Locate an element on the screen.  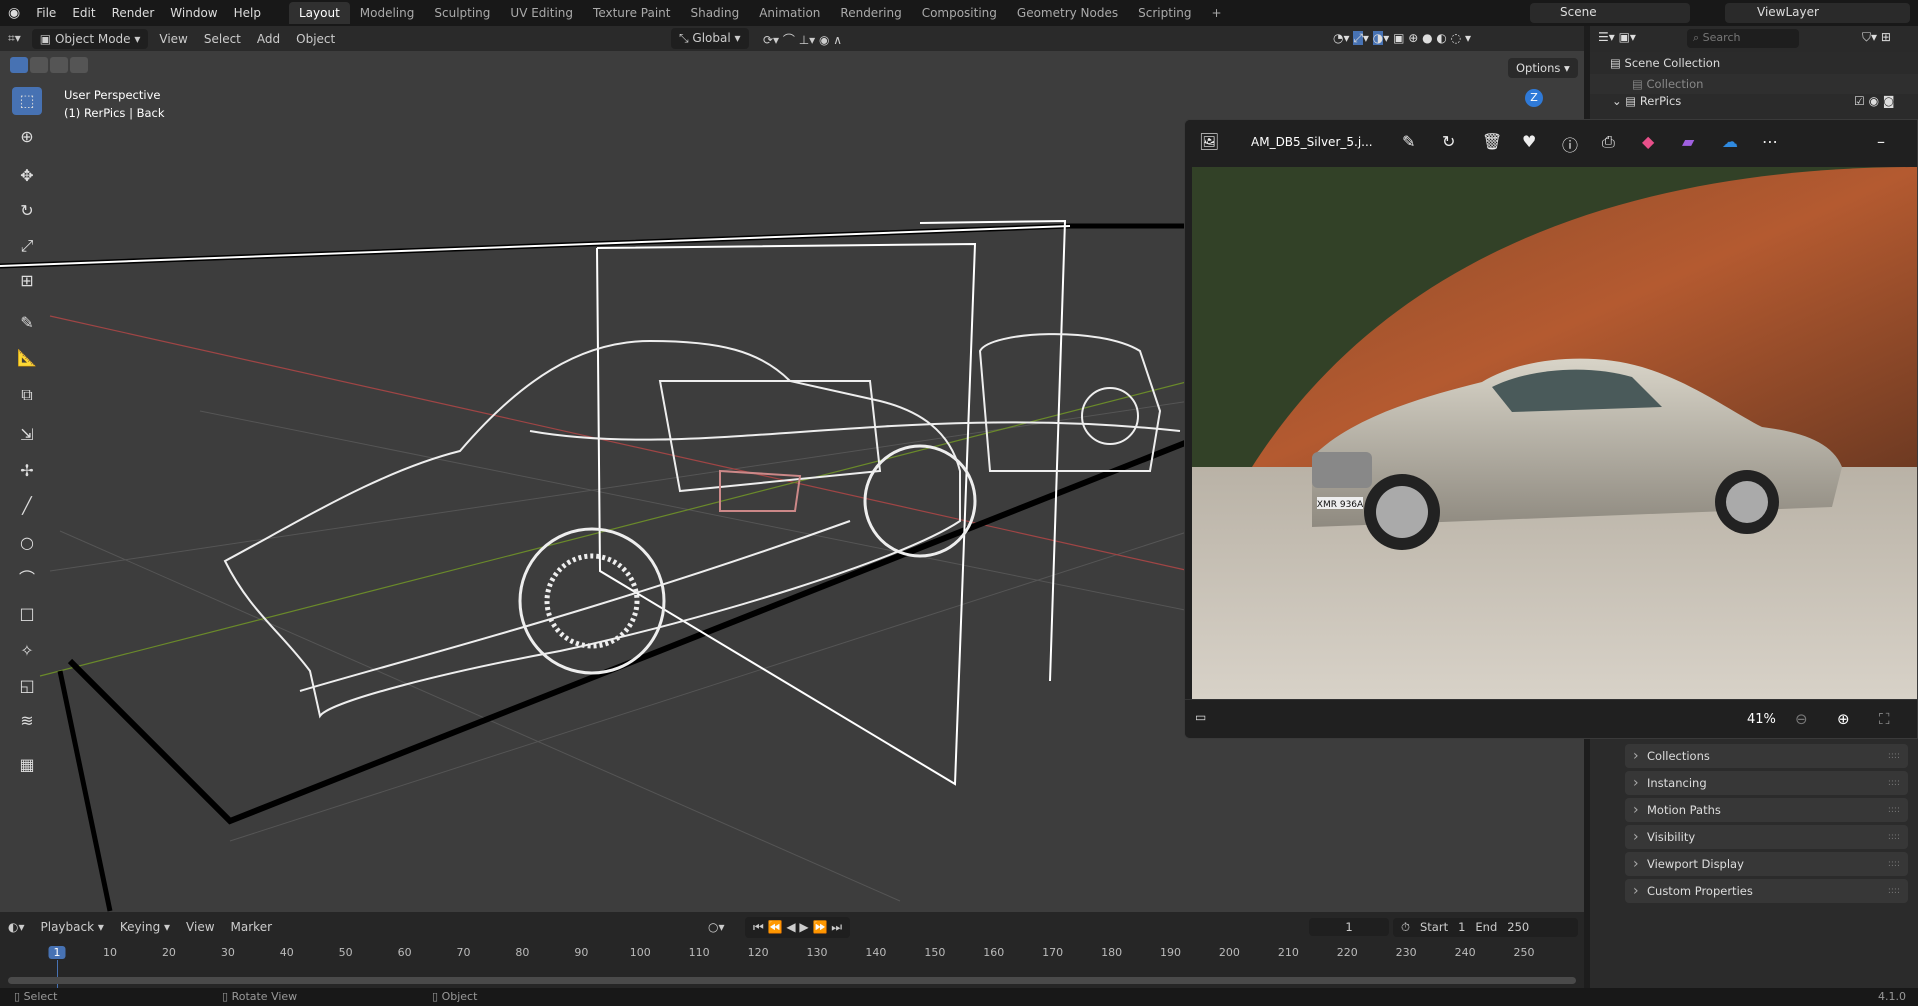
options-dropdown: Options ▾ is located at coordinates (1543, 68).